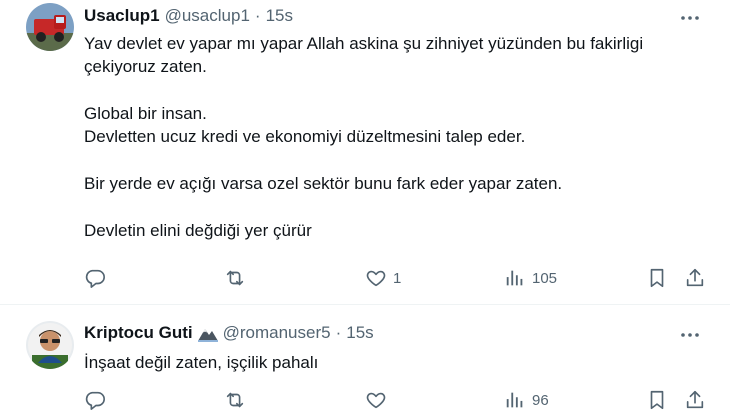  I want to click on like-count: 1, so click(397, 278).